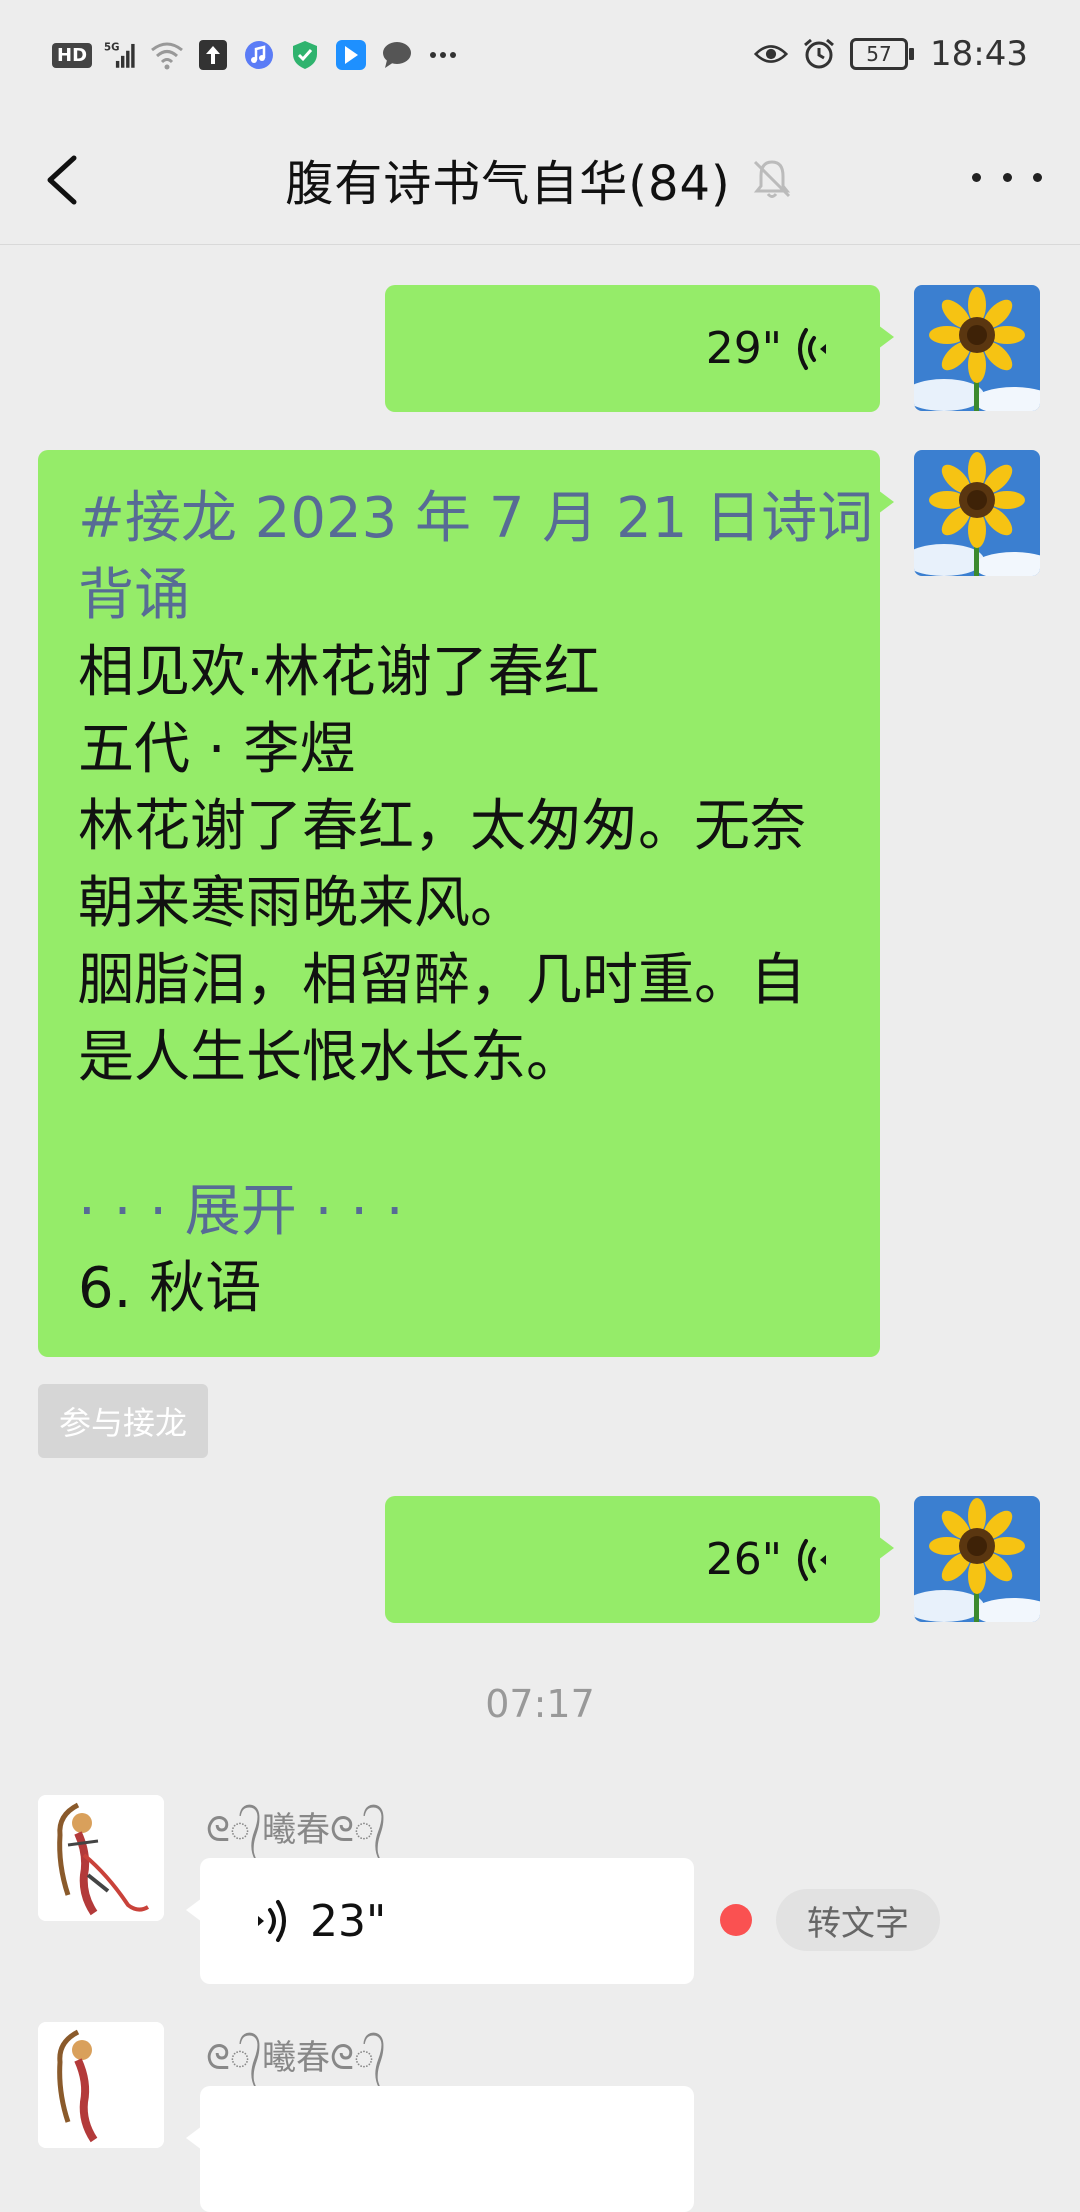 This screenshot has width=1080, height=2212. What do you see at coordinates (134, 595) in the screenshot?
I see `message-line: 背诵` at bounding box center [134, 595].